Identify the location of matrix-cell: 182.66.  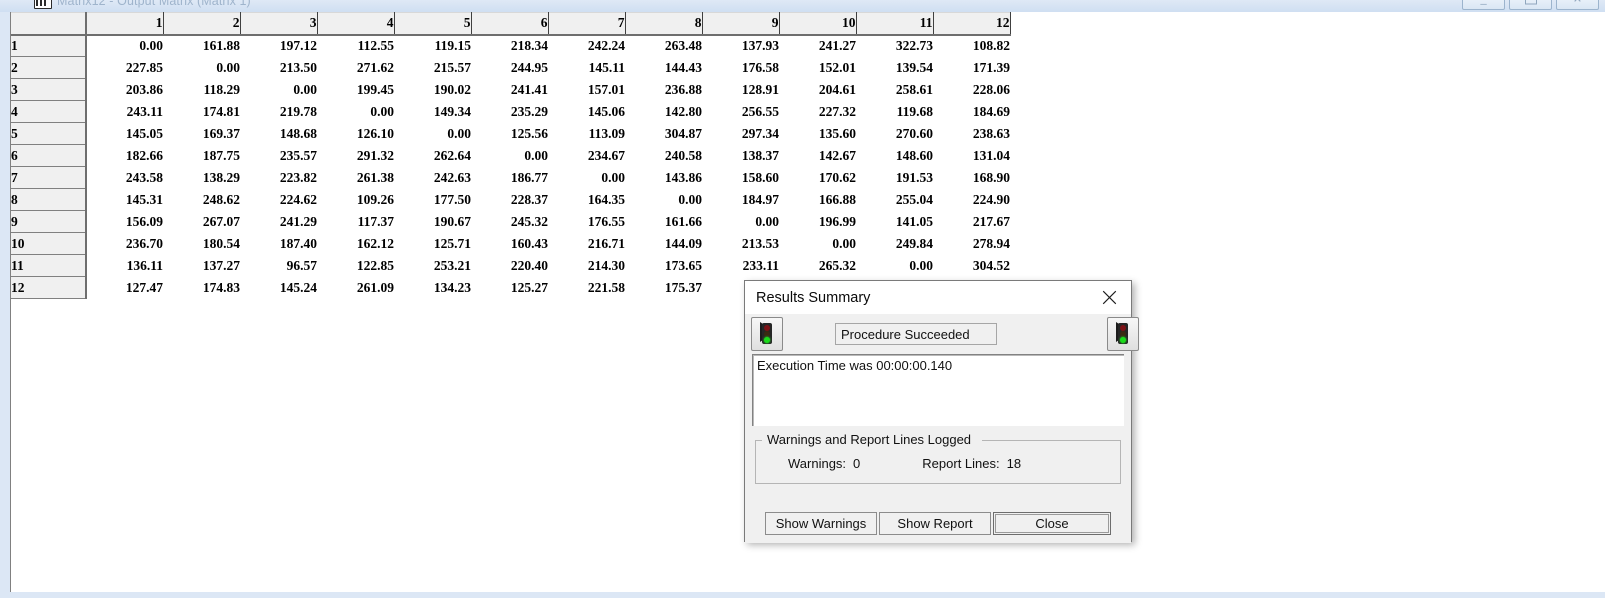
(124, 155).